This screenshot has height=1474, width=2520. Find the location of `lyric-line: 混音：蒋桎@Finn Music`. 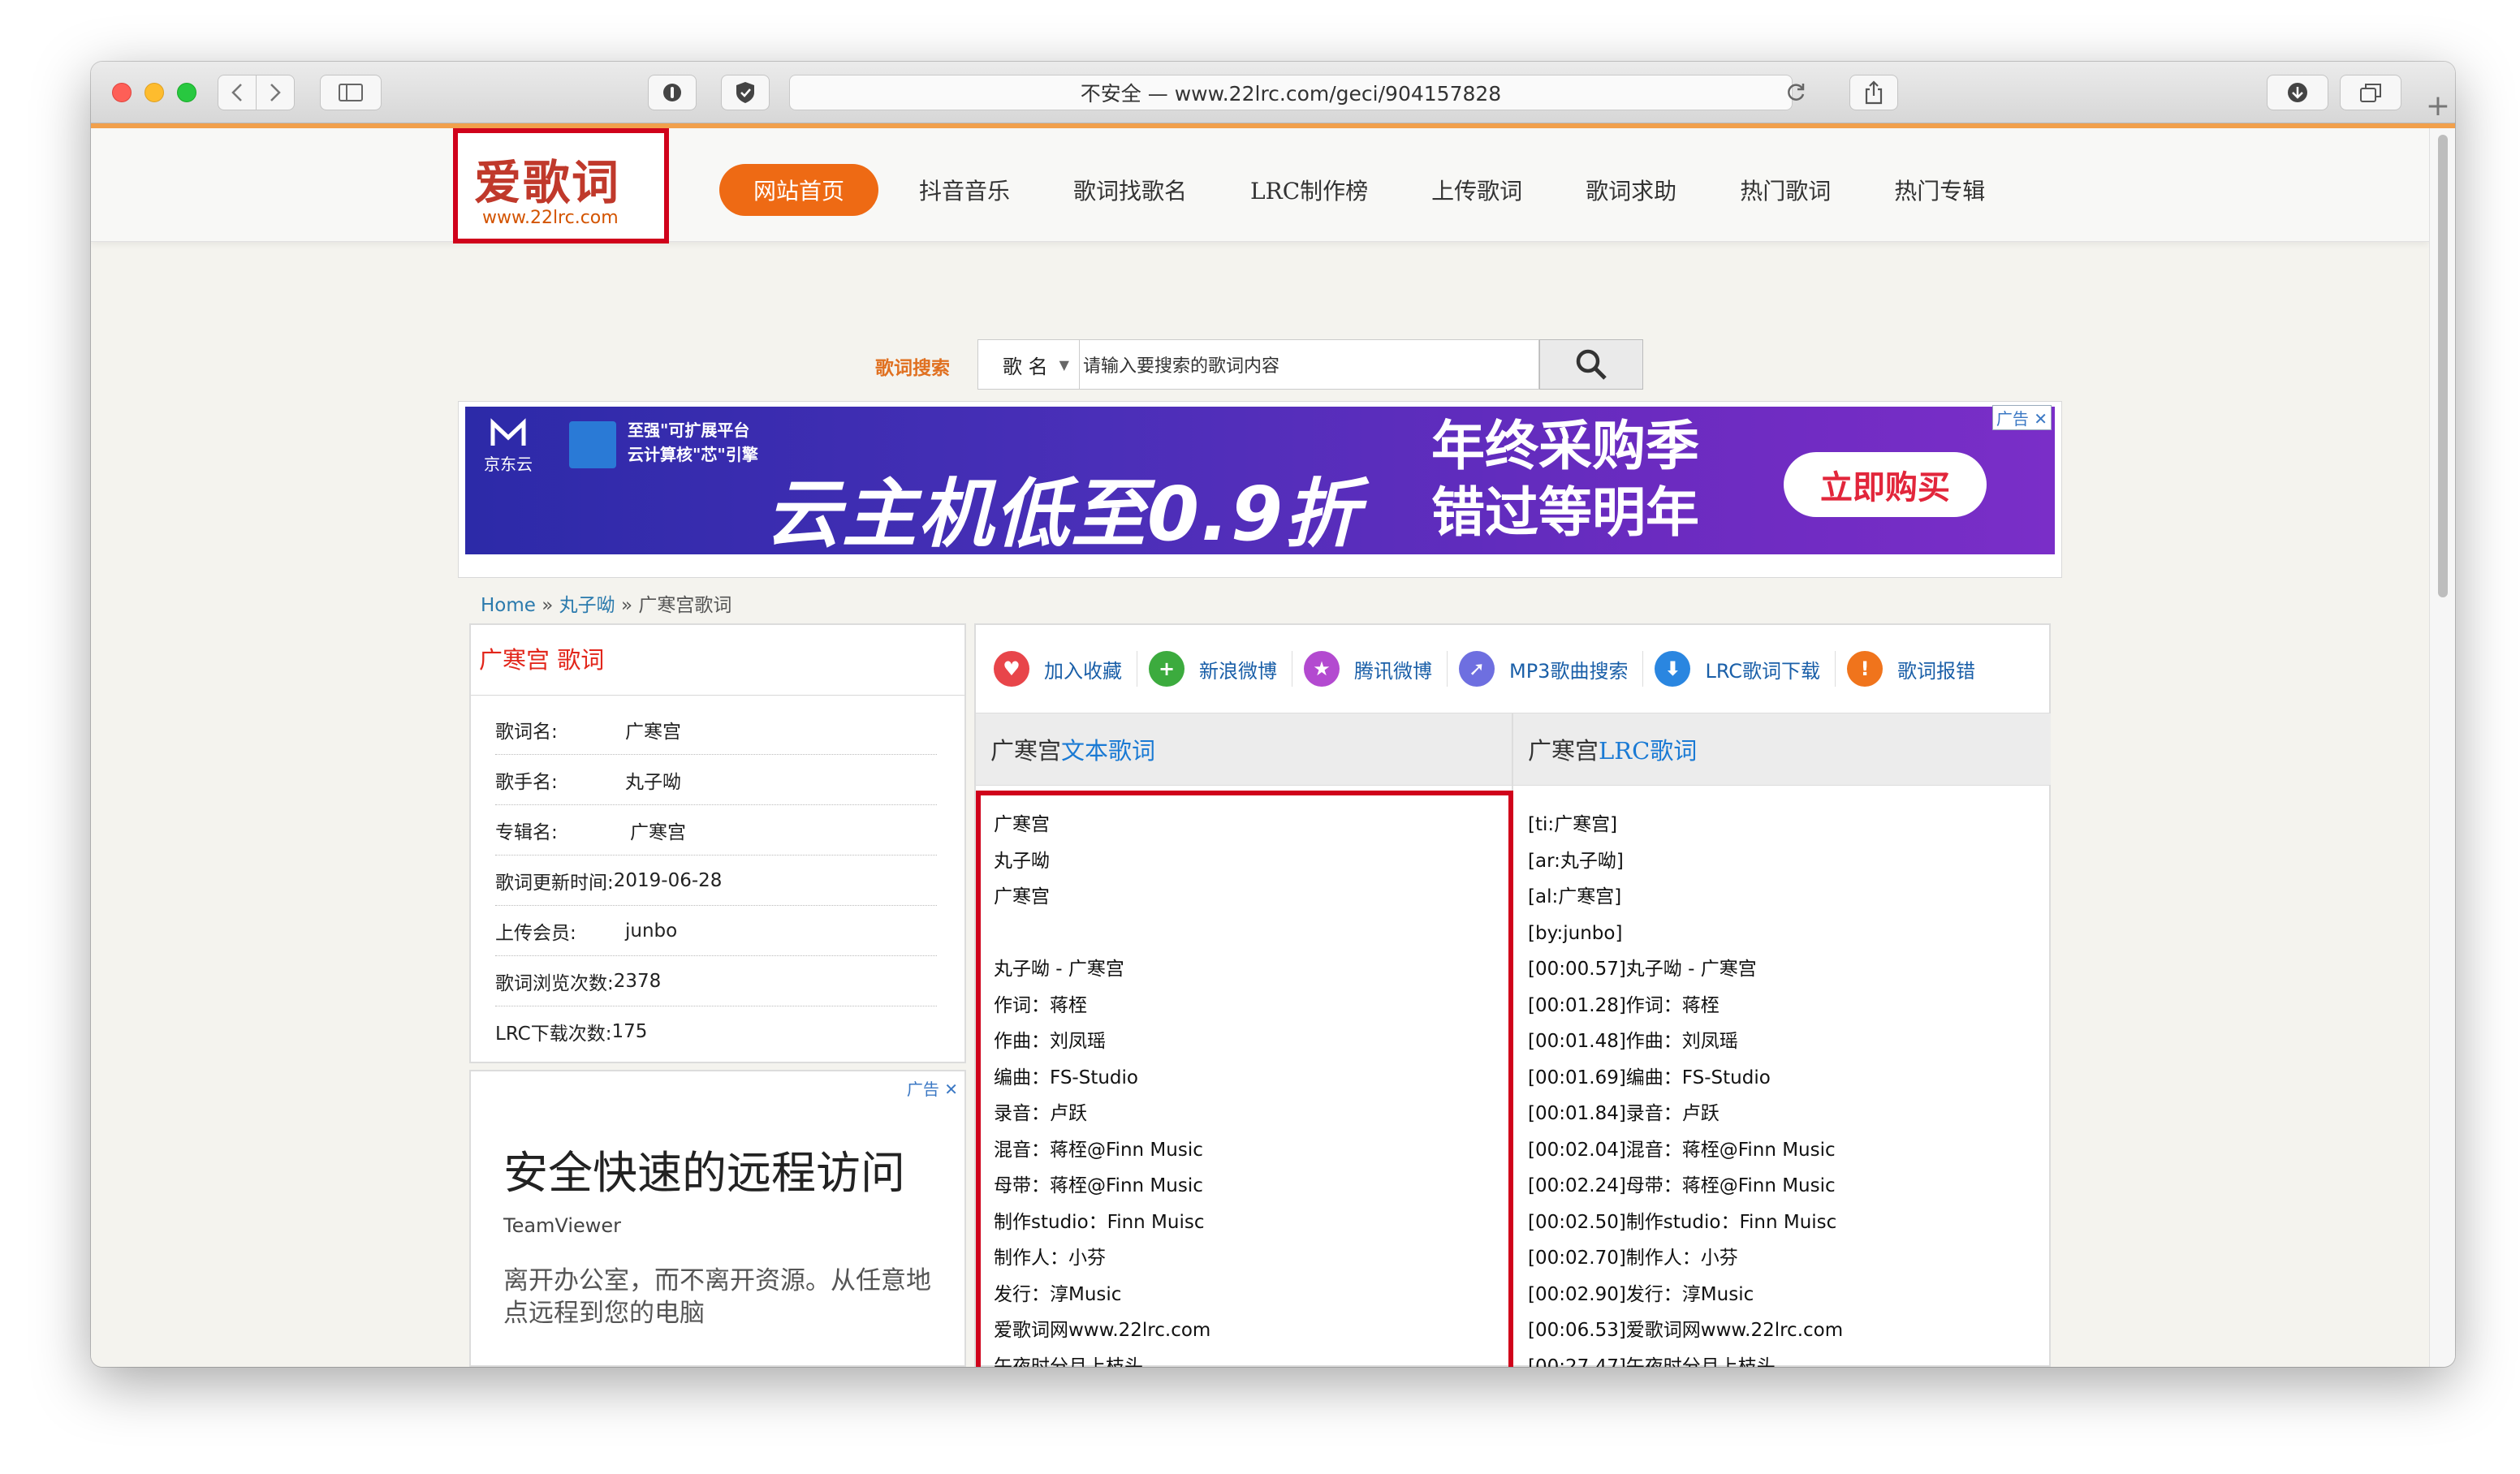

lyric-line: 混音：蒋桎@Finn Music is located at coordinates (1098, 1150).